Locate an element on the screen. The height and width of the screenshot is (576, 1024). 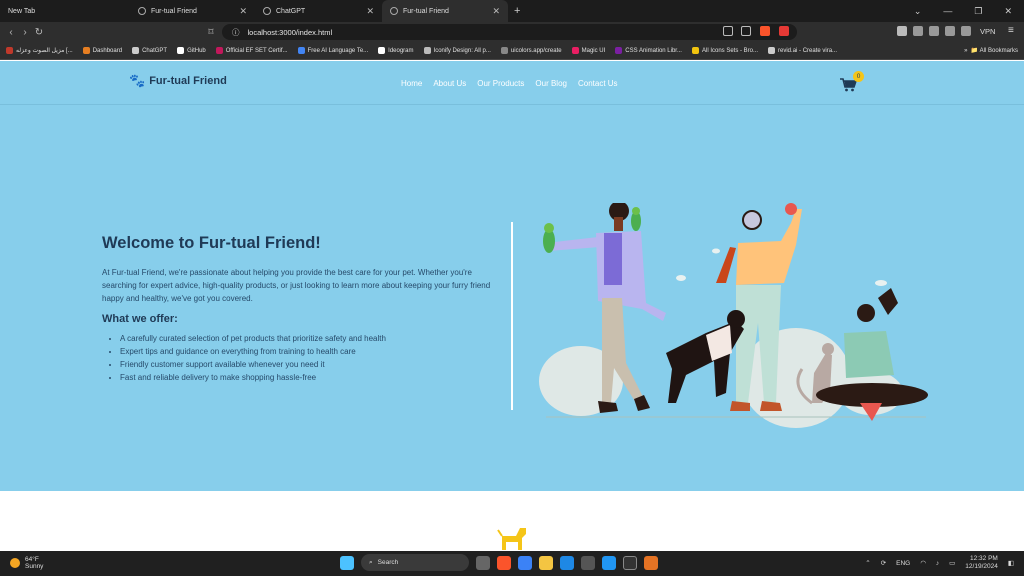
chatgpt-icon is located at coordinates (267, 11).